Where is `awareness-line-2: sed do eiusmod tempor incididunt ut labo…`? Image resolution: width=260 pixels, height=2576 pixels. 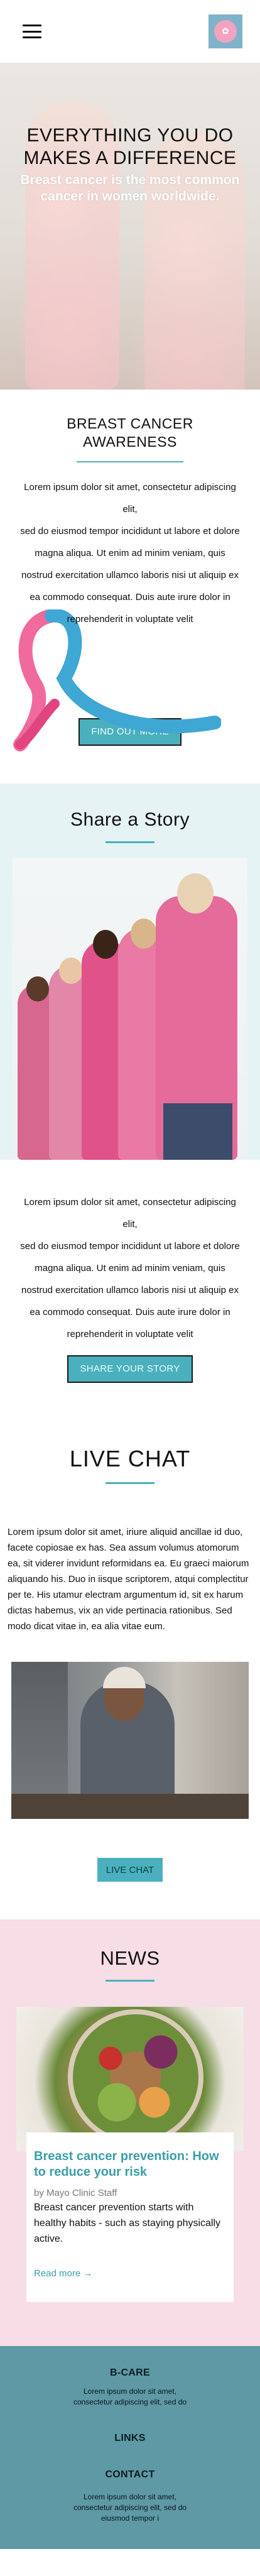 awareness-line-2: sed do eiusmod tempor incididunt ut labo… is located at coordinates (130, 575).